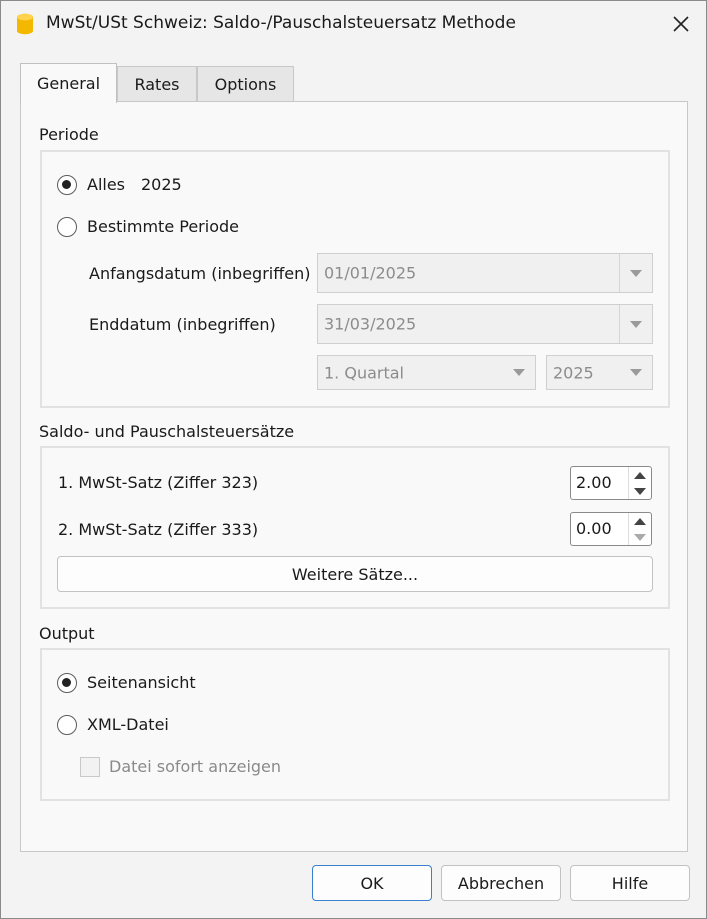  Describe the element at coordinates (141, 682) in the screenshot. I see `seitenansicht-label: Seitenansicht` at that location.